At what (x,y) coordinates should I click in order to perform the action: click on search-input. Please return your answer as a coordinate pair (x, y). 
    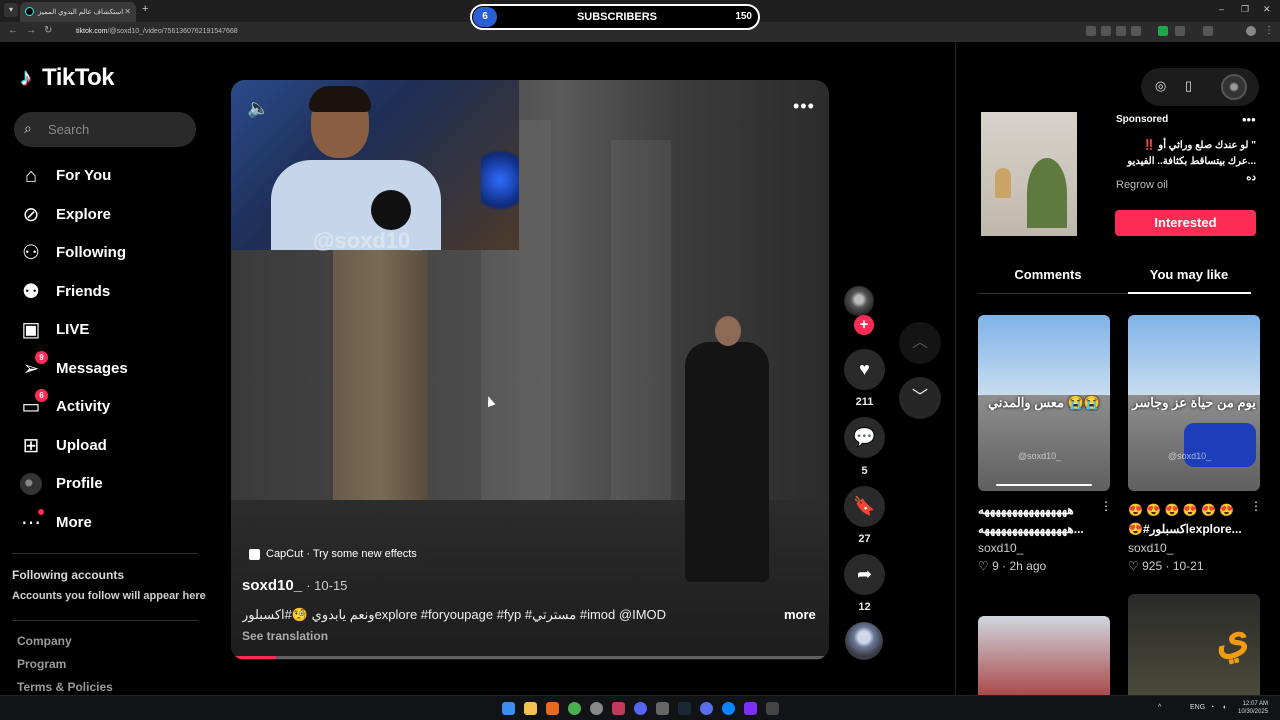
    Looking at the image, I should click on (118, 129).